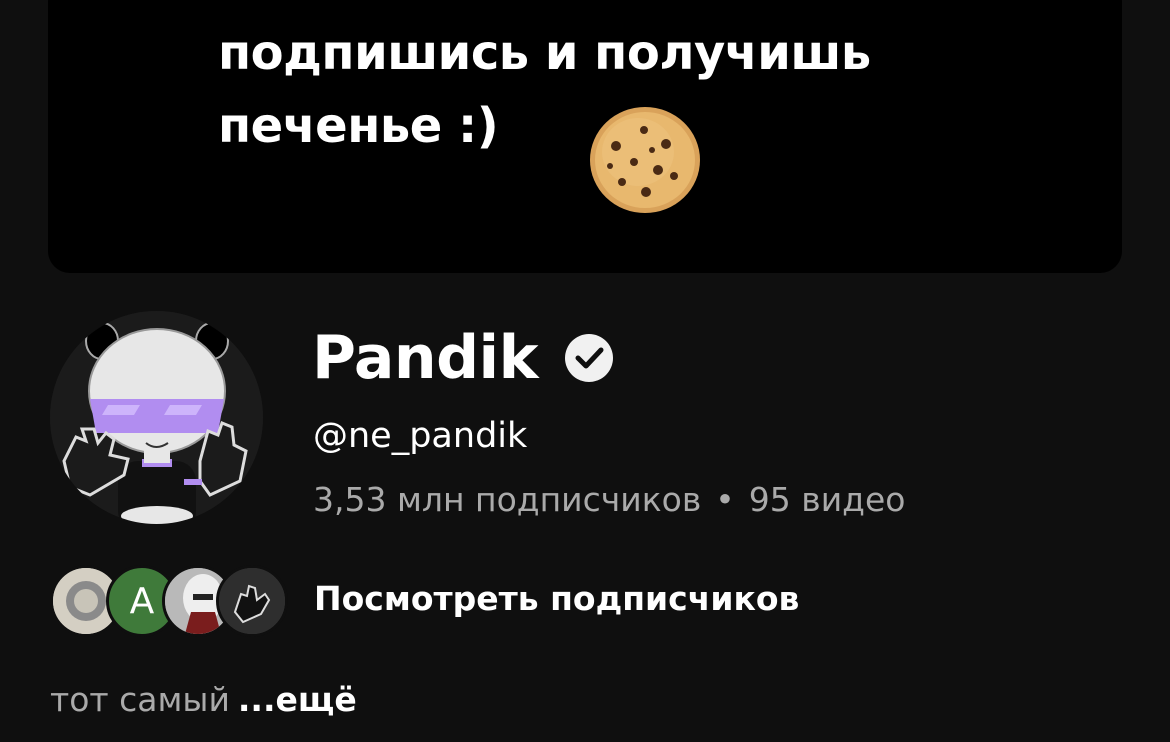 The image size is (1170, 742). I want to click on channel-name-row: Pandik, so click(463, 358).